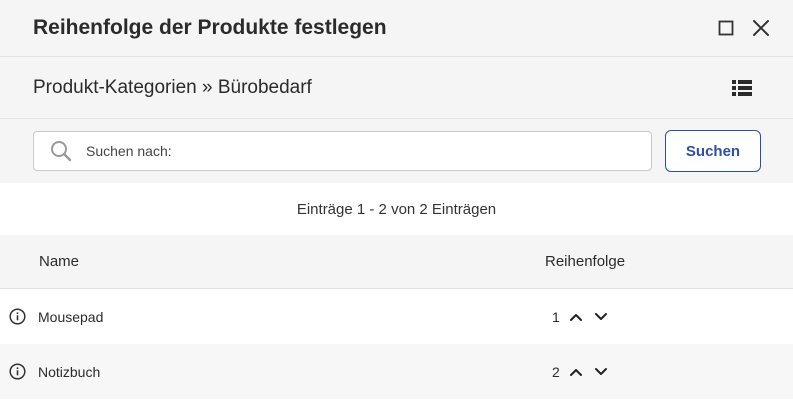  What do you see at coordinates (396, 316) in the screenshot?
I see `table-row: Mousepad 1` at bounding box center [396, 316].